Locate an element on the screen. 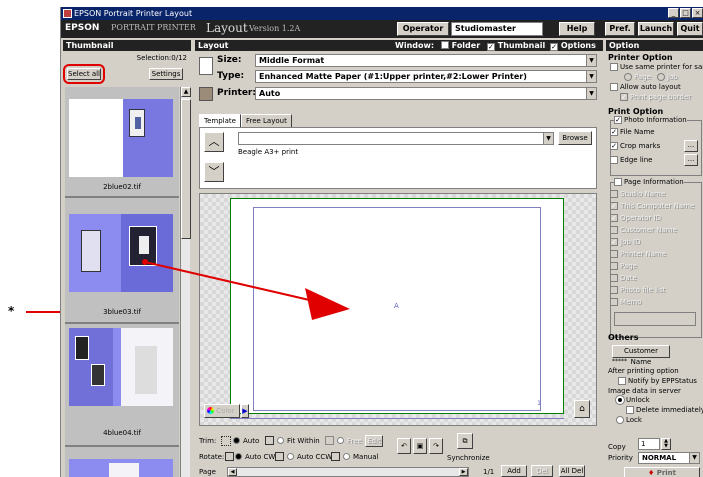 This screenshot has height=477, width=703. rotate-auto-cw-label: Auto CW is located at coordinates (260, 457).